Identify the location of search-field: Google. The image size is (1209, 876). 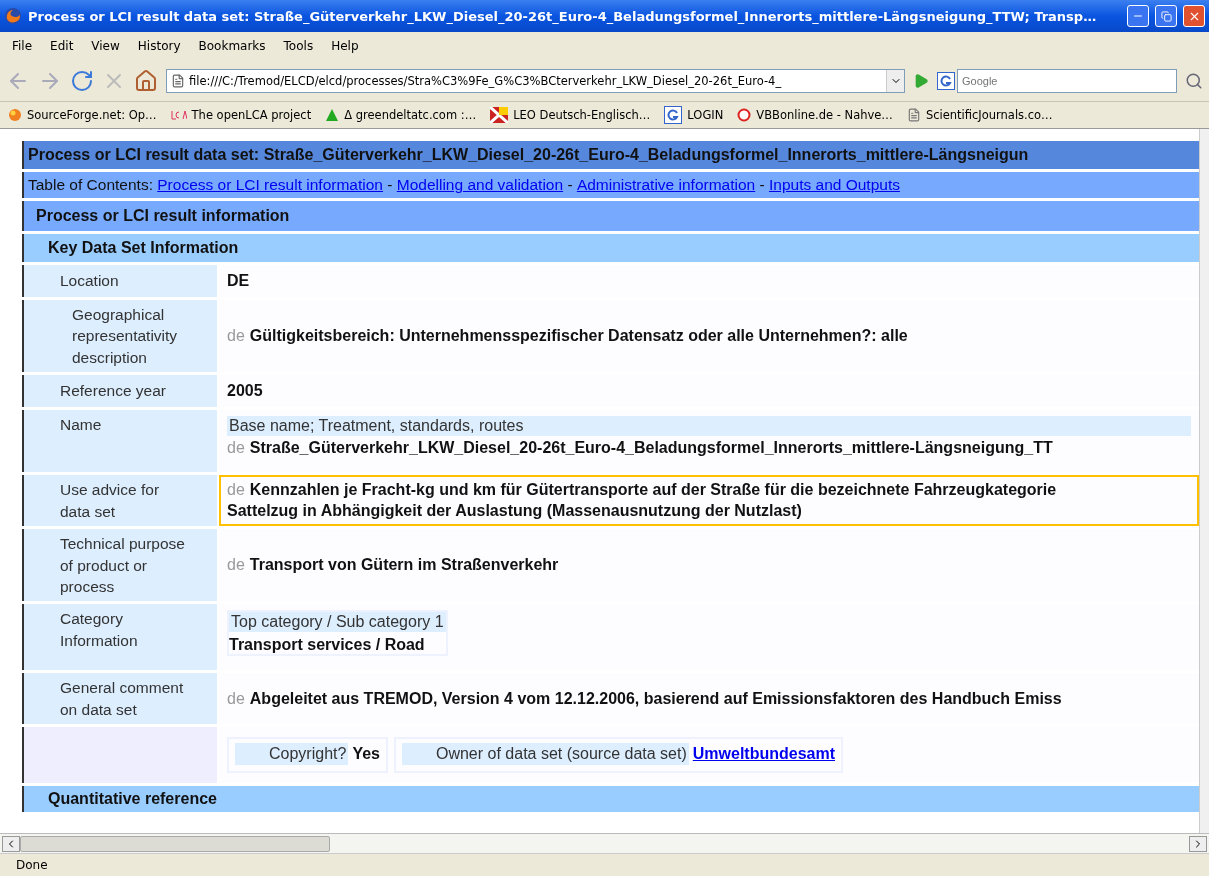
(1067, 80).